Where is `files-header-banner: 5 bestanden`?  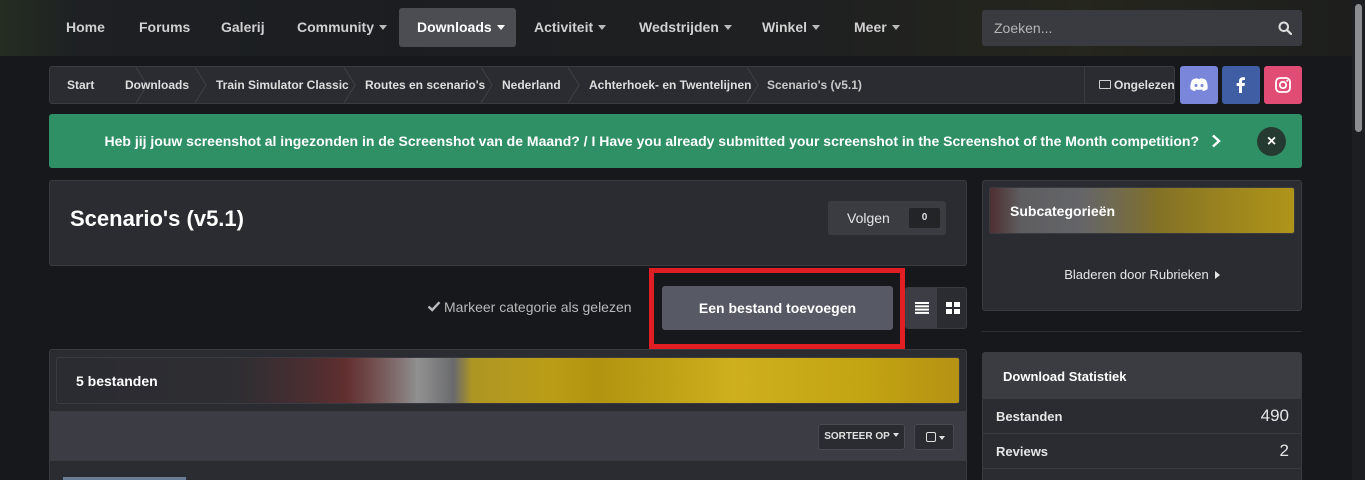 files-header-banner: 5 bestanden is located at coordinates (508, 380).